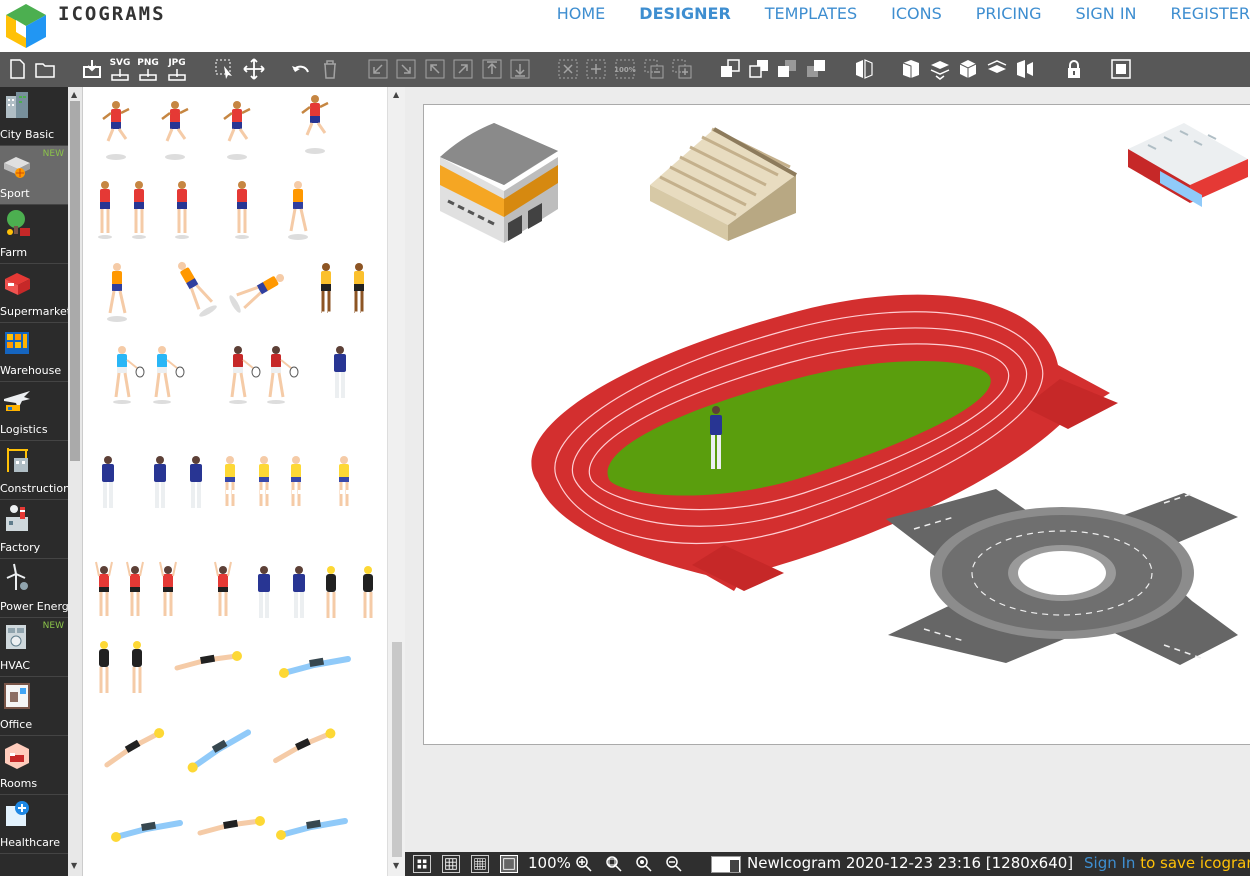  Describe the element at coordinates (910, 863) in the screenshot. I see `document-name: NewIcogram 2020-12-23 23:16 [1280x640]` at that location.